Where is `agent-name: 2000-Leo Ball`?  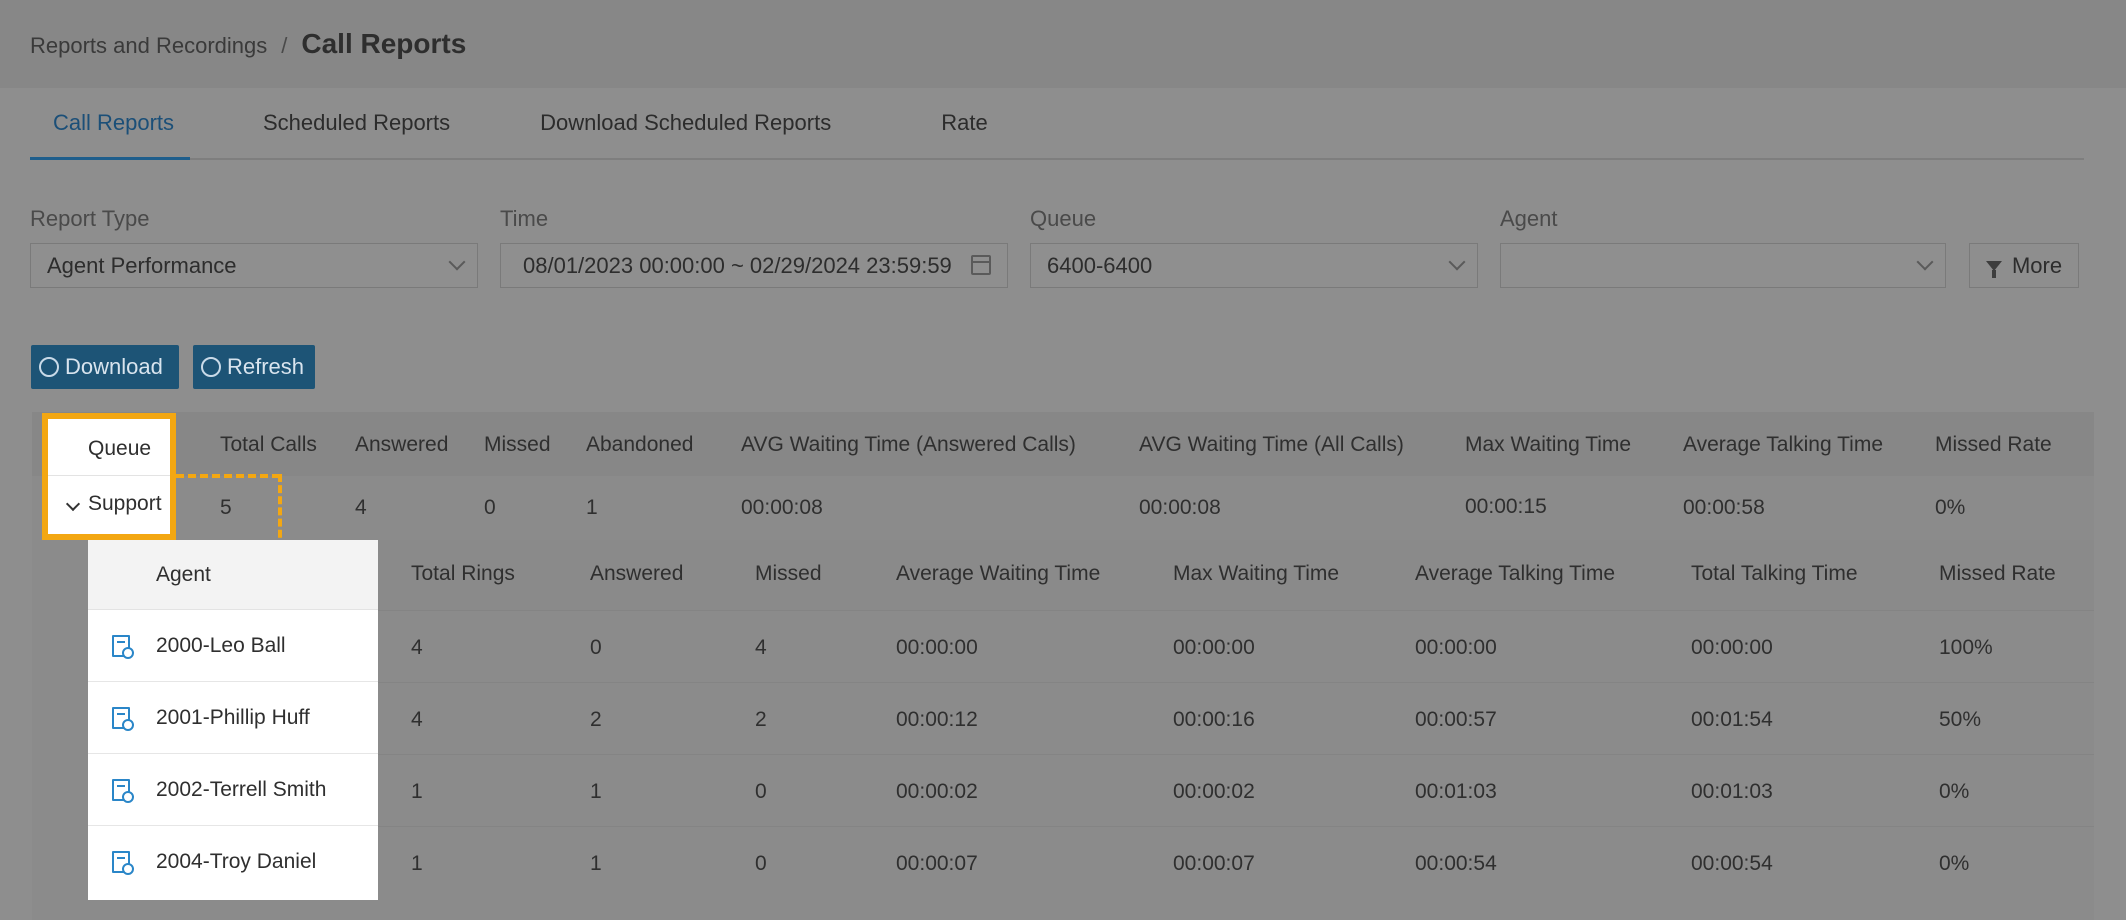 agent-name: 2000-Leo Ball is located at coordinates (221, 645).